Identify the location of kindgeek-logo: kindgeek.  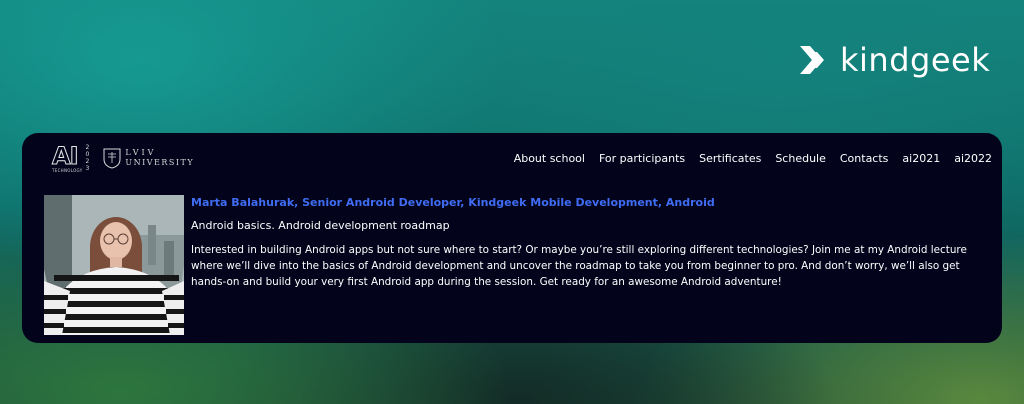
(894, 60).